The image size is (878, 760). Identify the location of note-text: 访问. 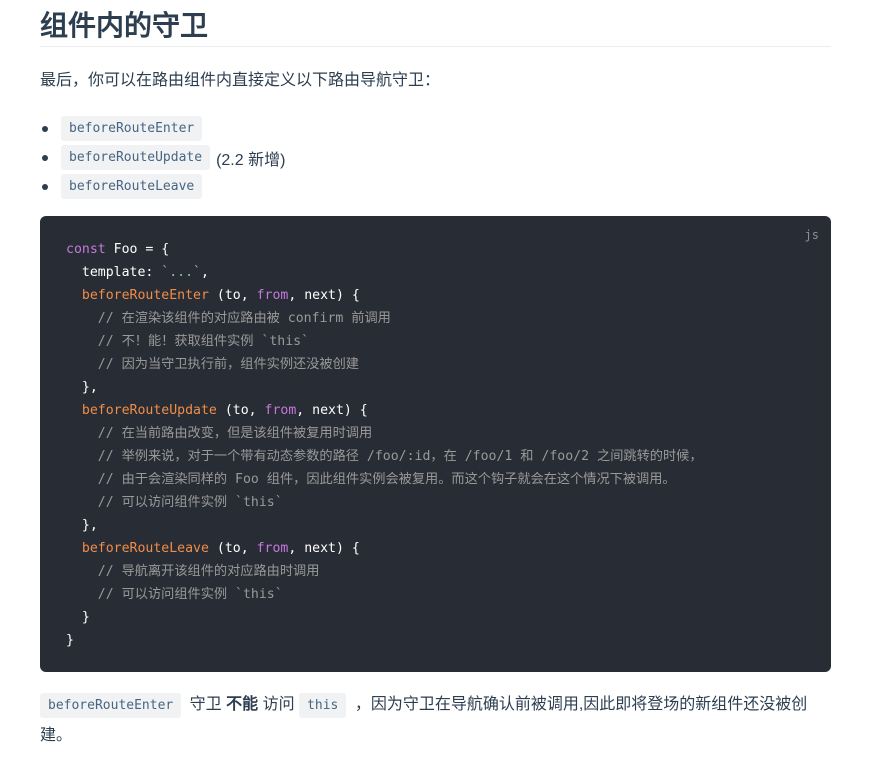
(279, 704).